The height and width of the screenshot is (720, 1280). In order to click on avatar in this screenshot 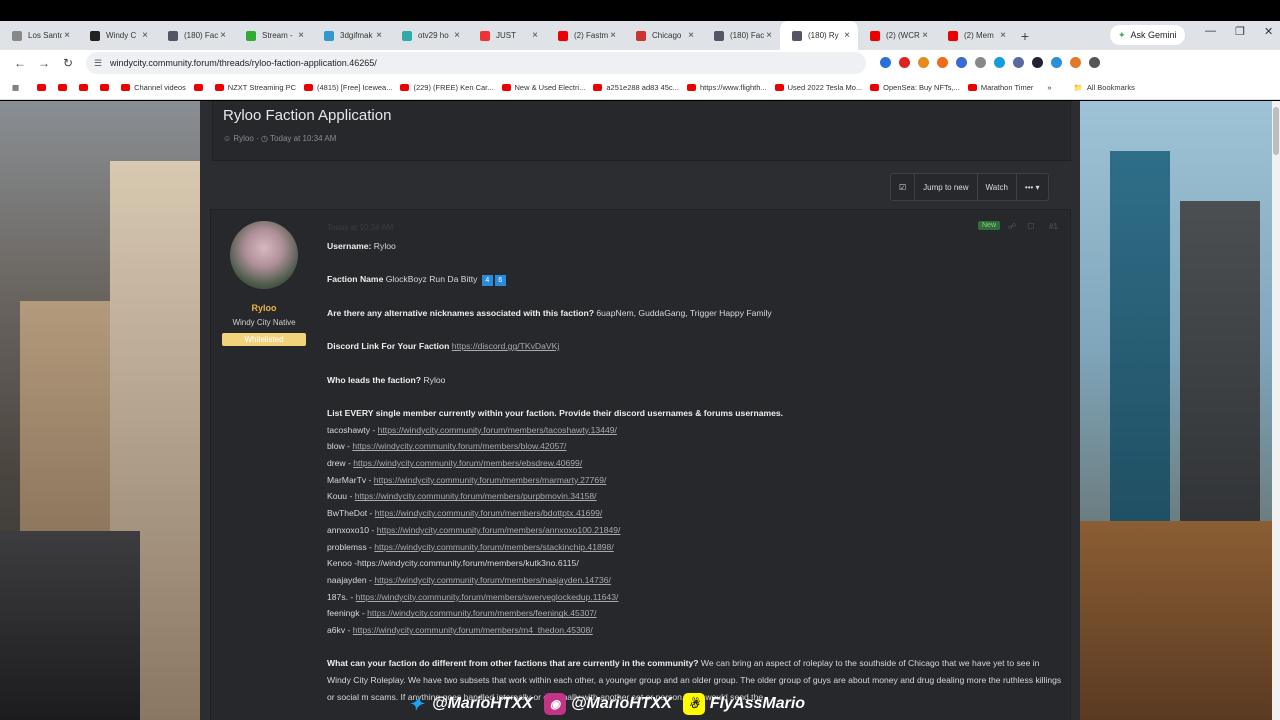, I will do `click(264, 255)`.